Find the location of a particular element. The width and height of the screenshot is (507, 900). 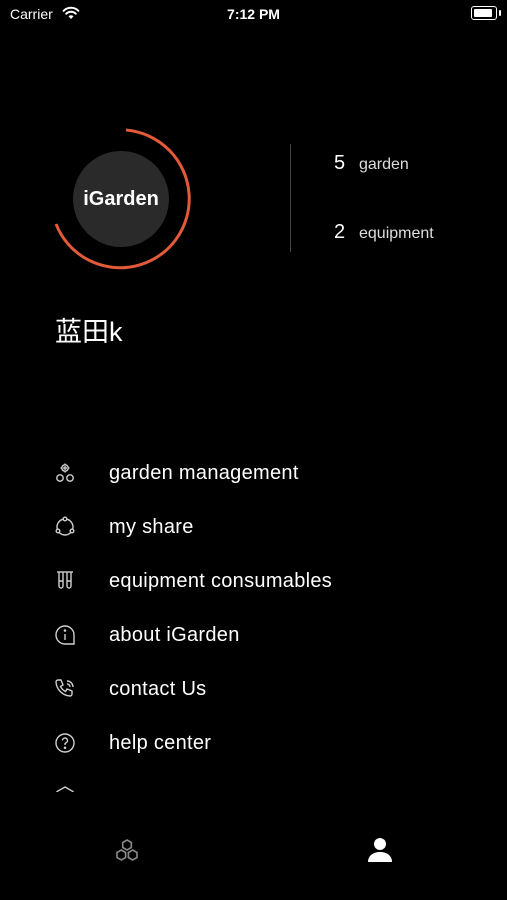

menu-item-label: equipment consumables is located at coordinates (221, 580).